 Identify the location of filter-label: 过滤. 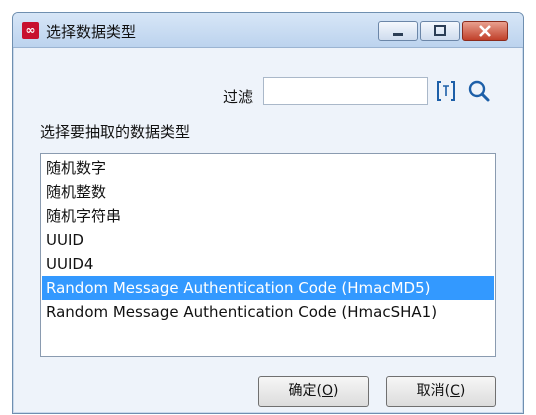
(238, 97).